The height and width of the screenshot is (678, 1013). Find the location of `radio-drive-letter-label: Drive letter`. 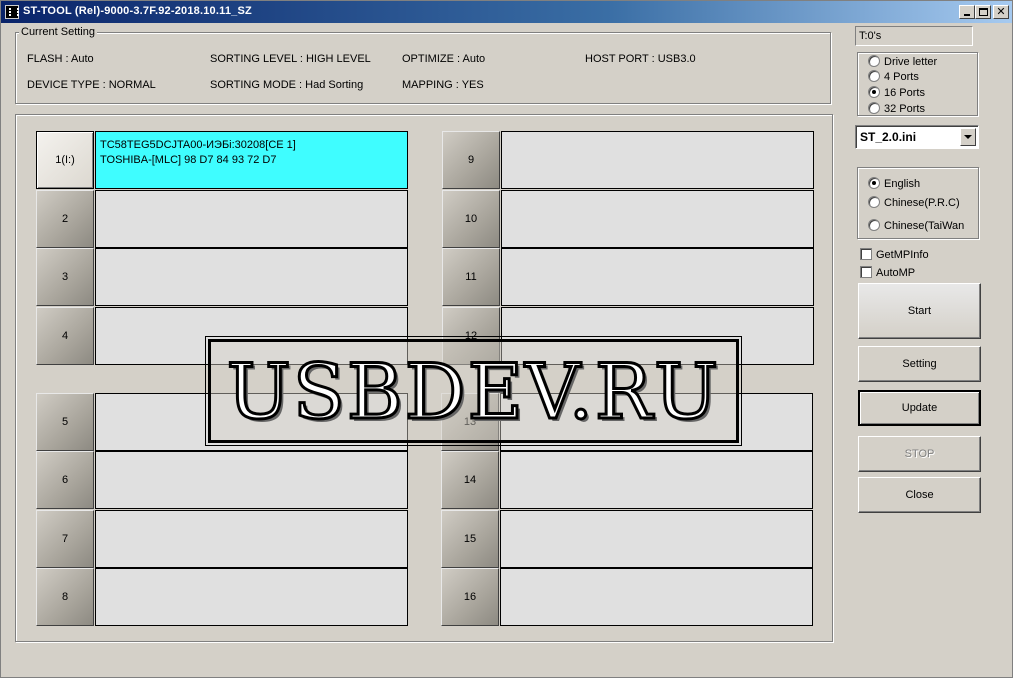

radio-drive-letter-label: Drive letter is located at coordinates (911, 62).